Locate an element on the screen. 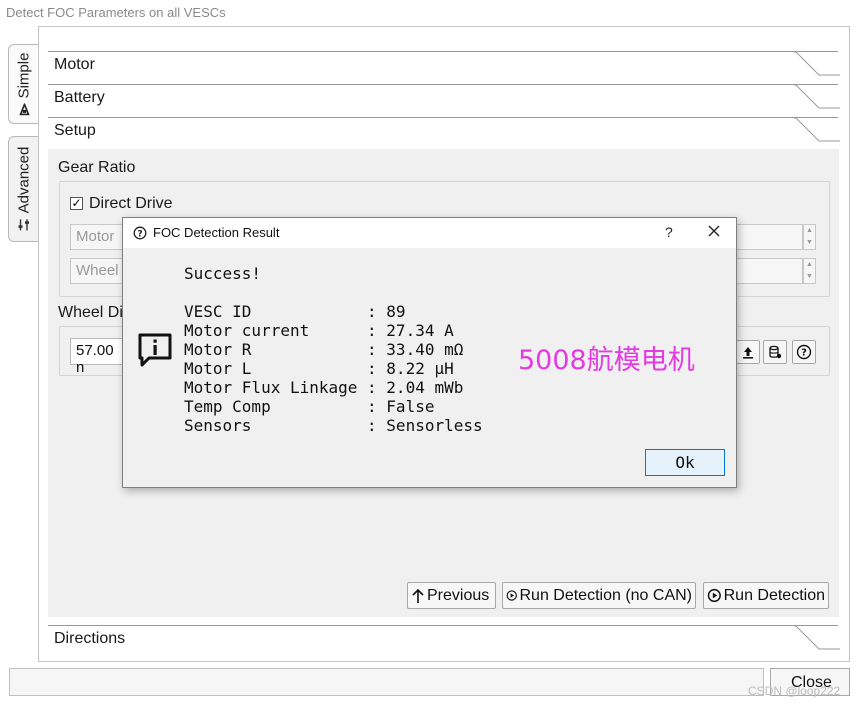  run-detection-label: Run Detection is located at coordinates (774, 595).